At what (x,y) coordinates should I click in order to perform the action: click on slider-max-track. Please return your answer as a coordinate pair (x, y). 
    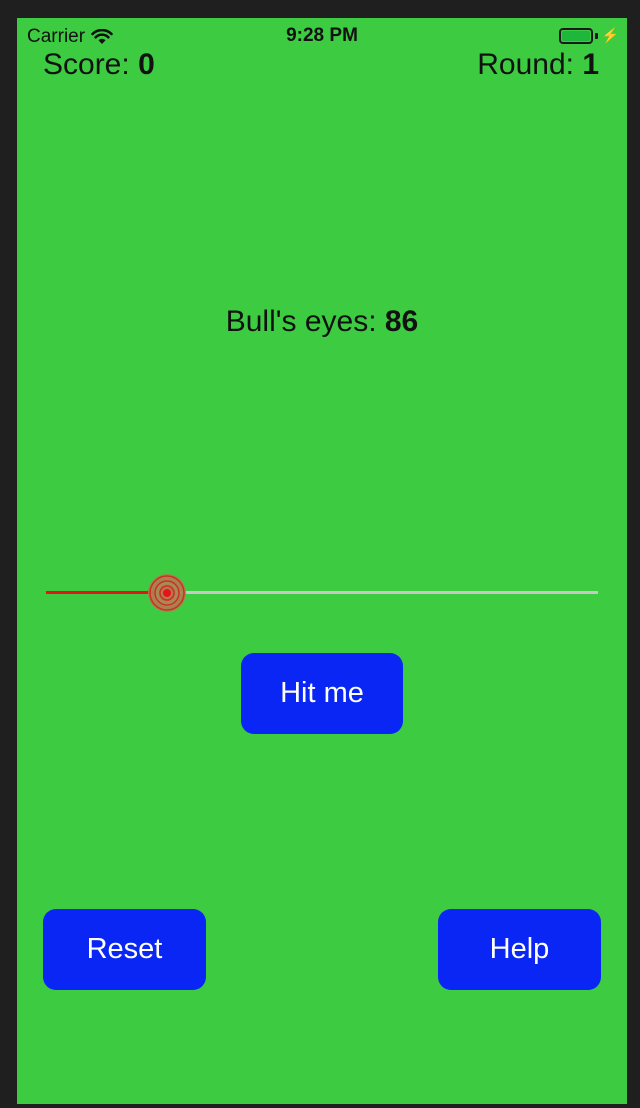
    Looking at the image, I should click on (382, 592).